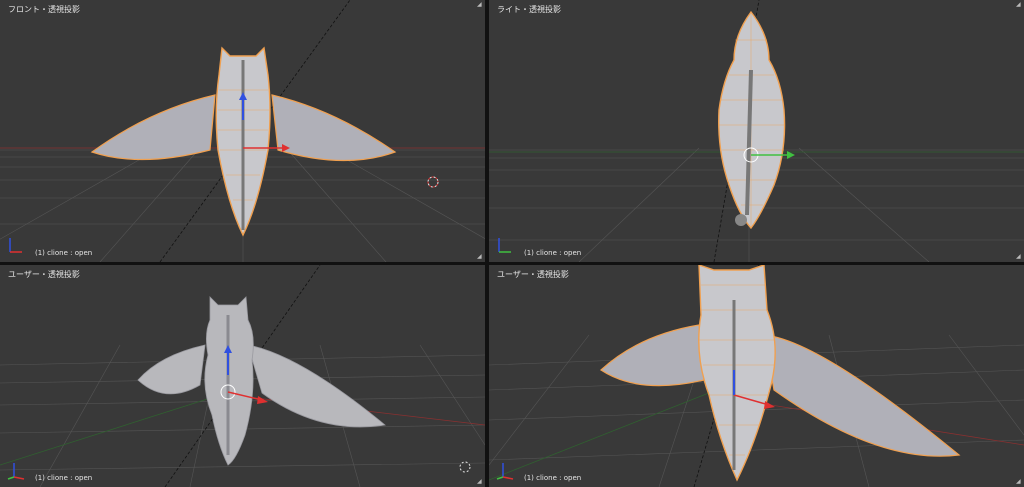  What do you see at coordinates (44, 9) in the screenshot?
I see `viewport-title: フロント・透視投影` at bounding box center [44, 9].